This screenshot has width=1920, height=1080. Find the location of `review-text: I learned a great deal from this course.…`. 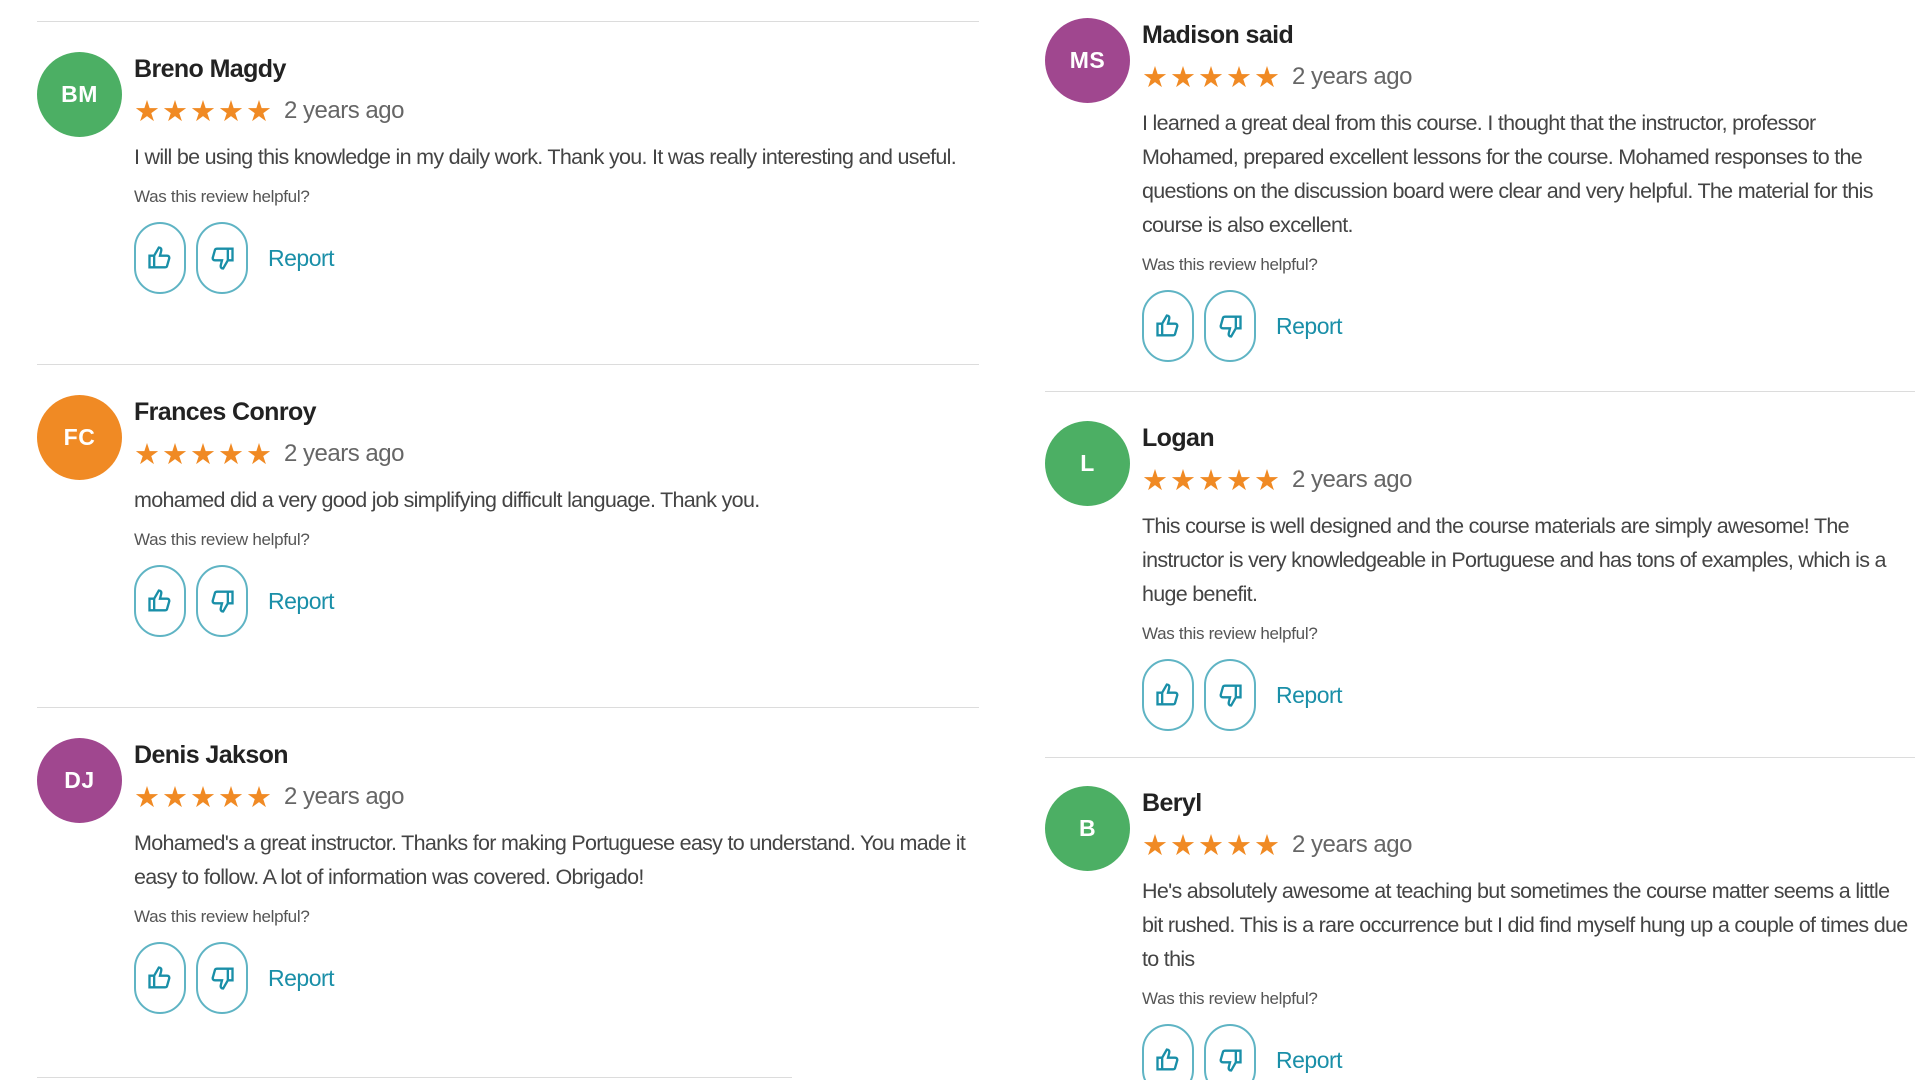

review-text: I learned a great deal from this course.… is located at coordinates (1507, 174).